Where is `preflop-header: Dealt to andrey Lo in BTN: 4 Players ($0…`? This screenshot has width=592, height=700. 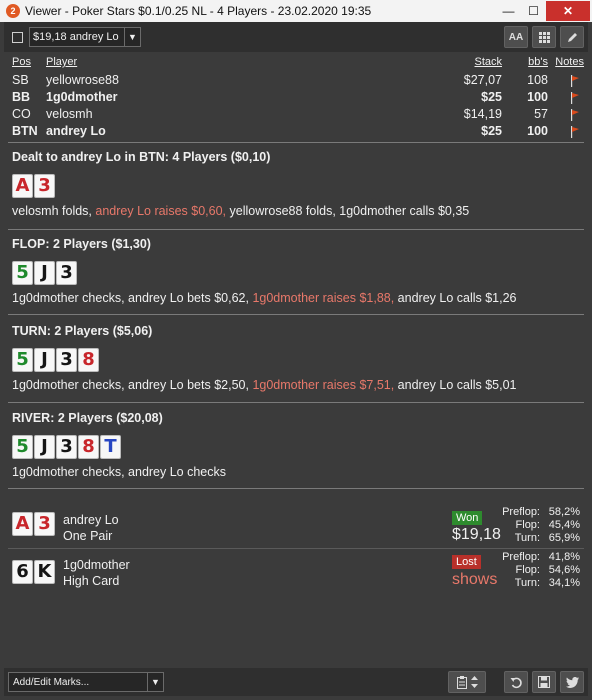
preflop-header: Dealt to andrey Lo in BTN: 4 Players ($0… is located at coordinates (141, 157).